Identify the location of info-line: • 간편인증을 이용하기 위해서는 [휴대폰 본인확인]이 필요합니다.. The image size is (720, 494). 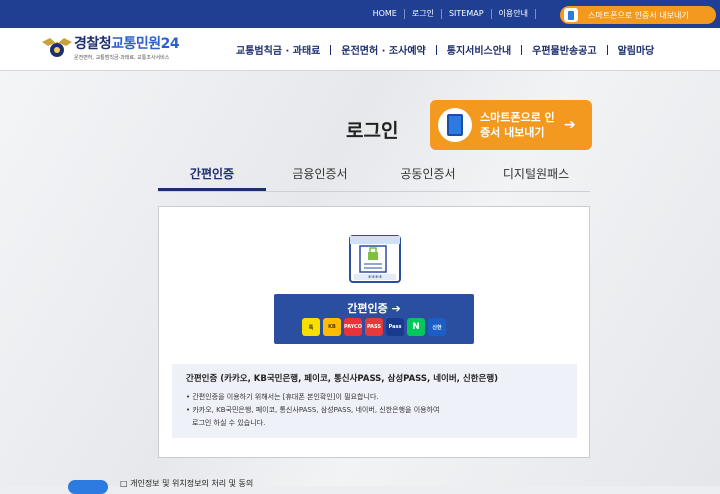
(282, 397).